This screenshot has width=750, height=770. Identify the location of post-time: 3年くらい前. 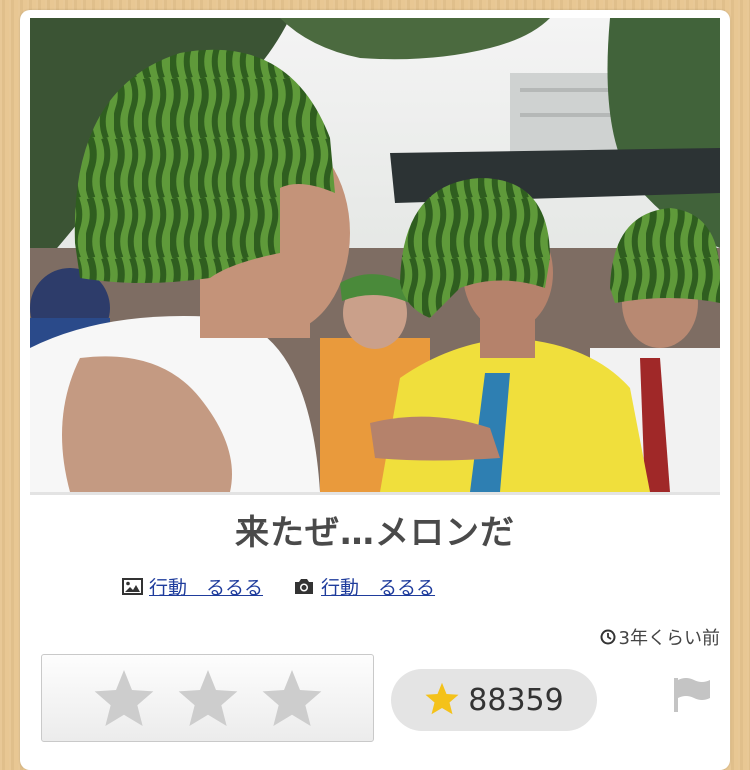
(660, 637).